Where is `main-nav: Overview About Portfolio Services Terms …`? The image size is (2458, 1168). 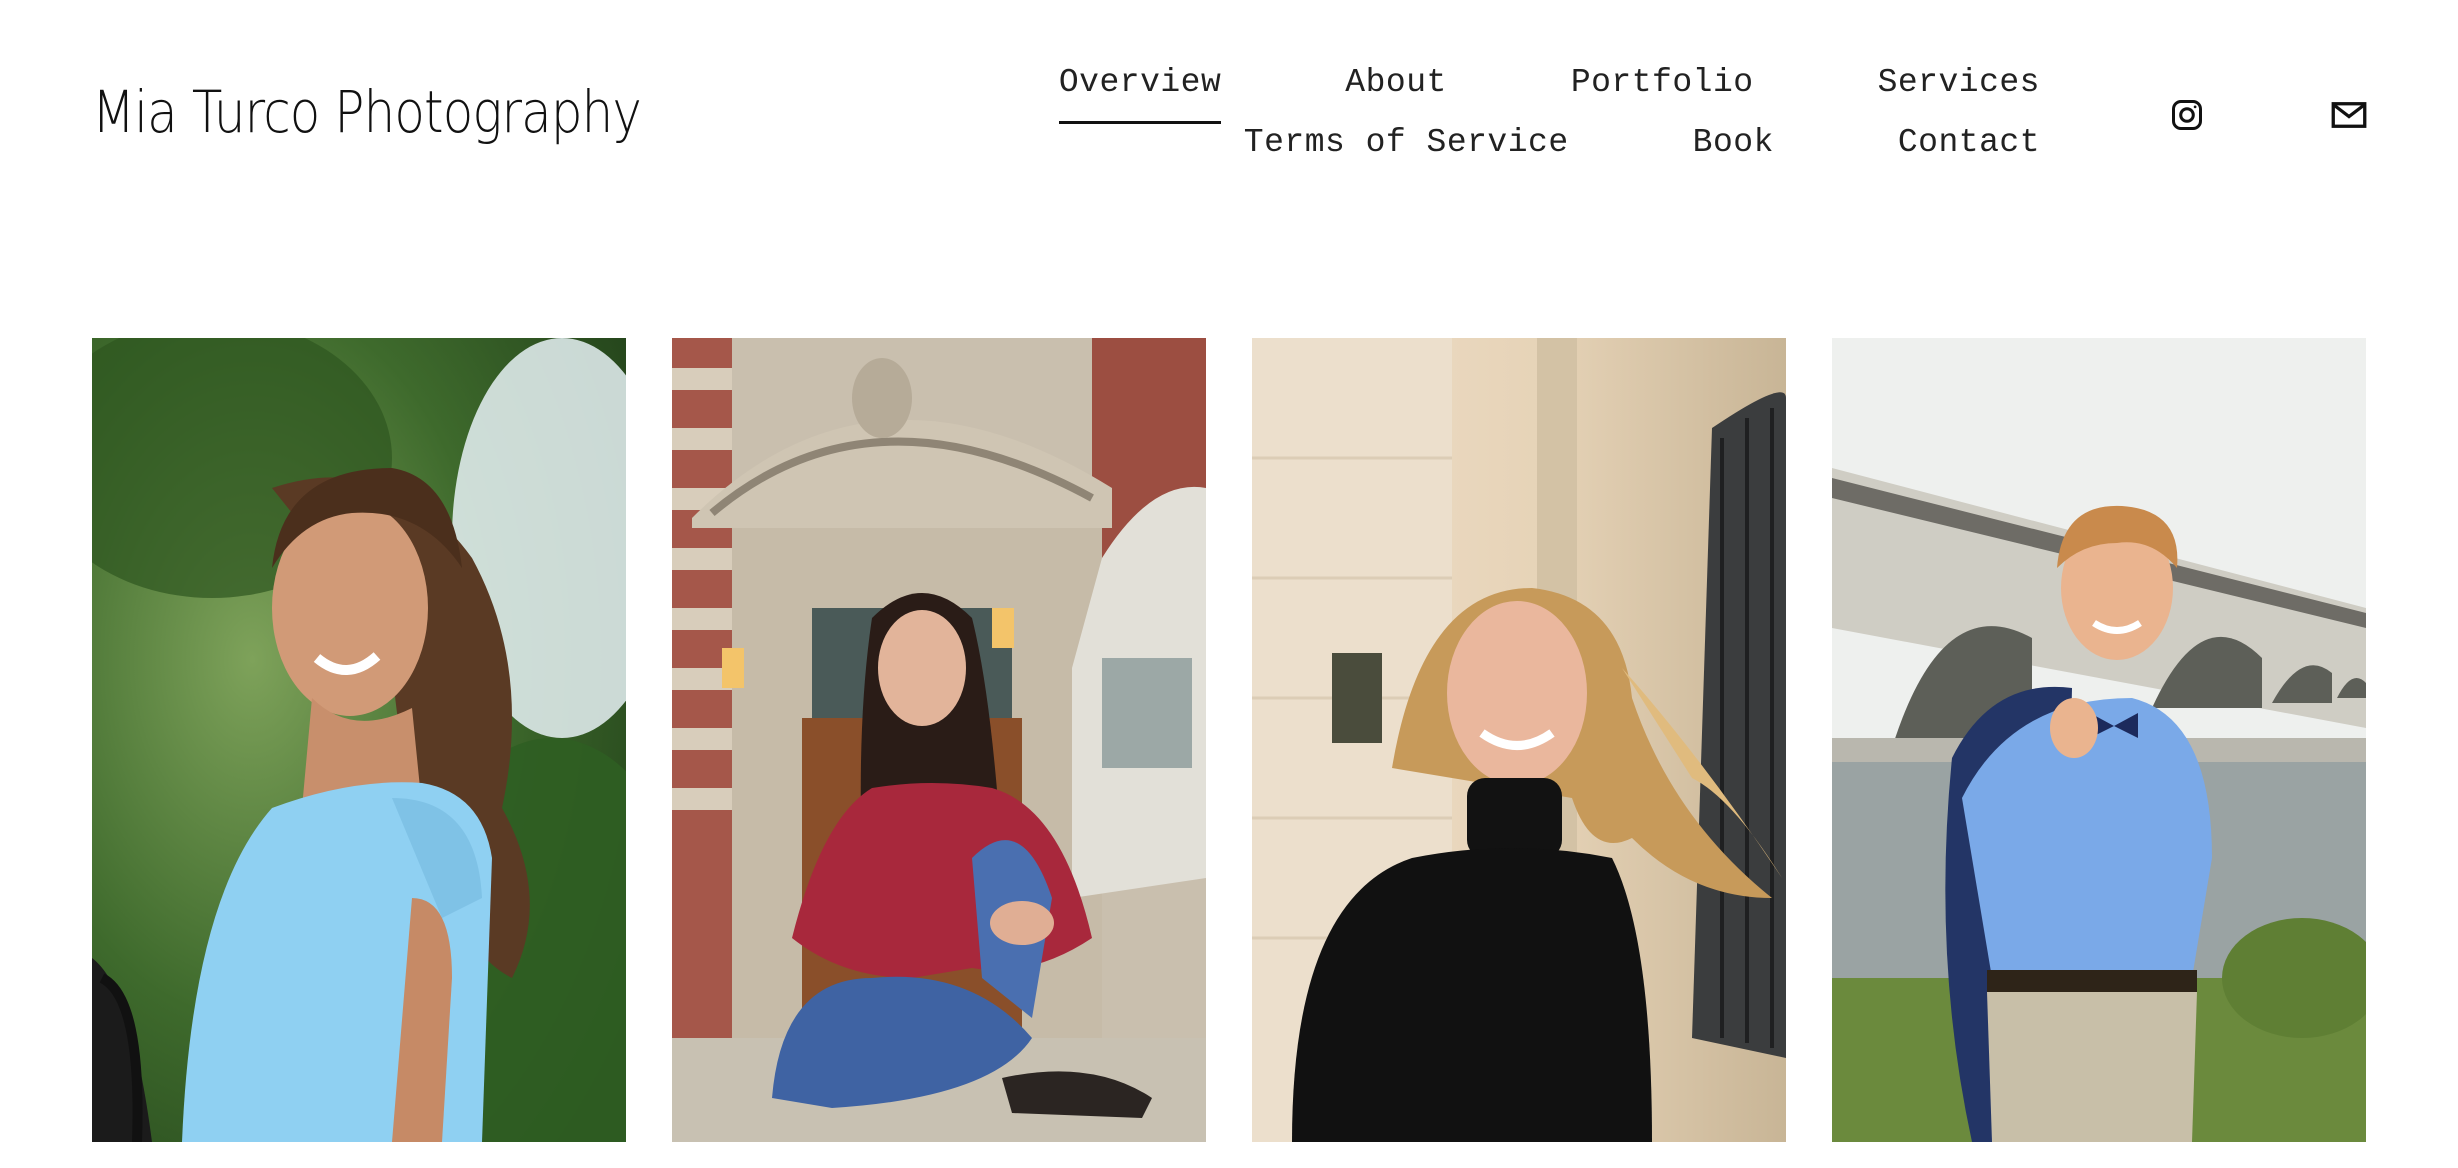 main-nav: Overview About Portfolio Services Terms … is located at coordinates (1549, 124).